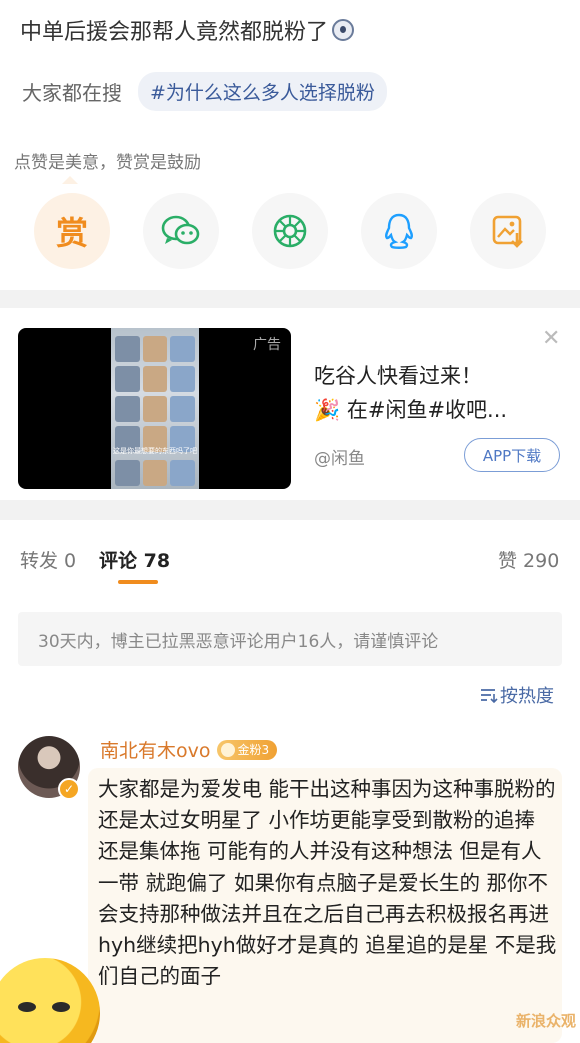  Describe the element at coordinates (343, 30) in the screenshot. I see `shocked-face-icon` at that location.